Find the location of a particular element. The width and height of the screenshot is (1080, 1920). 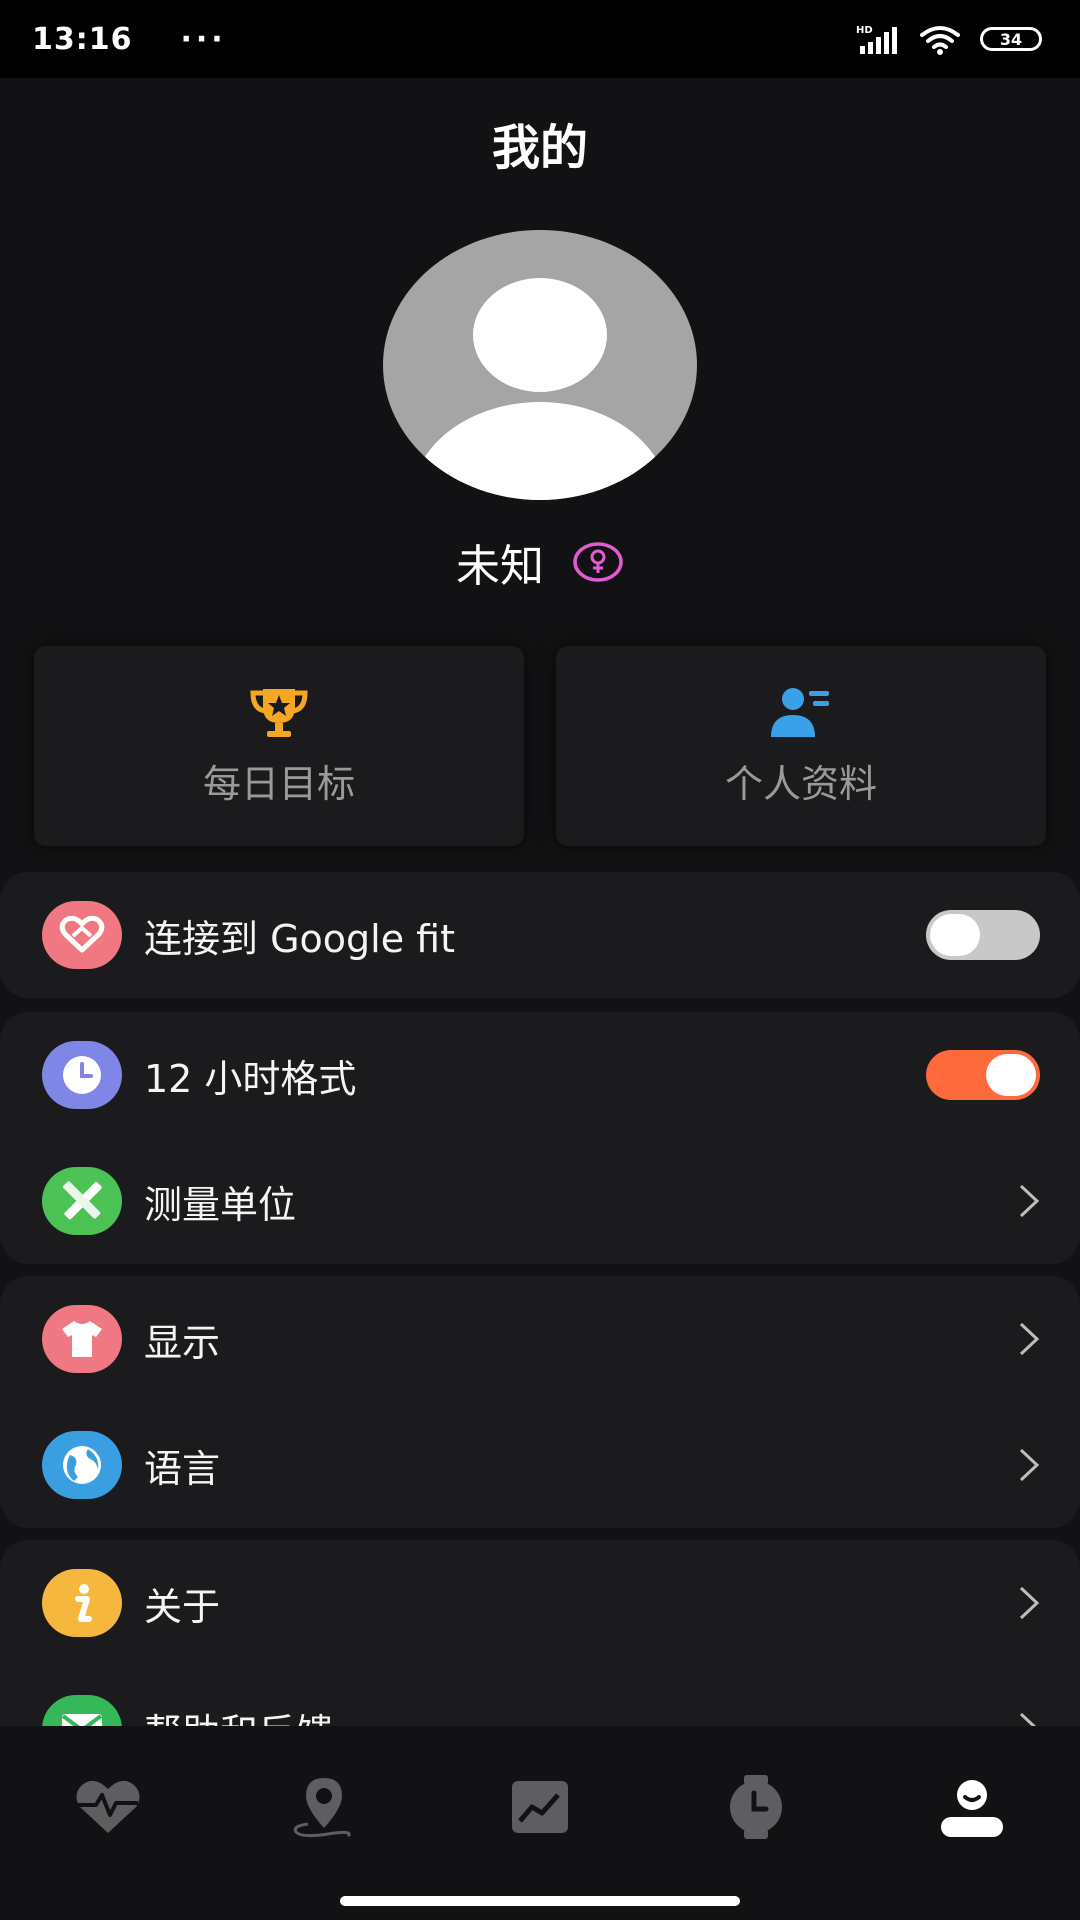

google-fit-row: 连接到 Google fit is located at coordinates (540, 935).